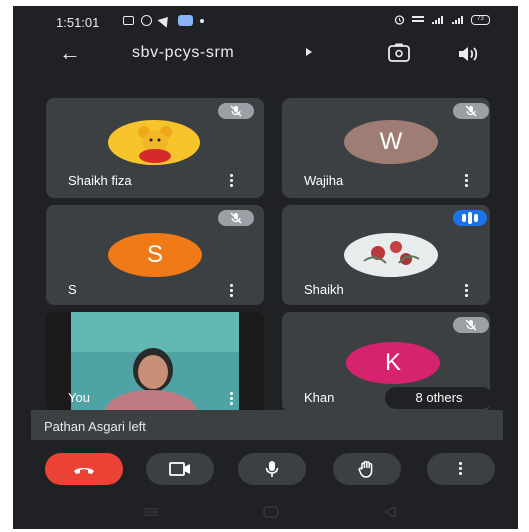  What do you see at coordinates (393, 363) in the screenshot?
I see `avatar: K` at bounding box center [393, 363].